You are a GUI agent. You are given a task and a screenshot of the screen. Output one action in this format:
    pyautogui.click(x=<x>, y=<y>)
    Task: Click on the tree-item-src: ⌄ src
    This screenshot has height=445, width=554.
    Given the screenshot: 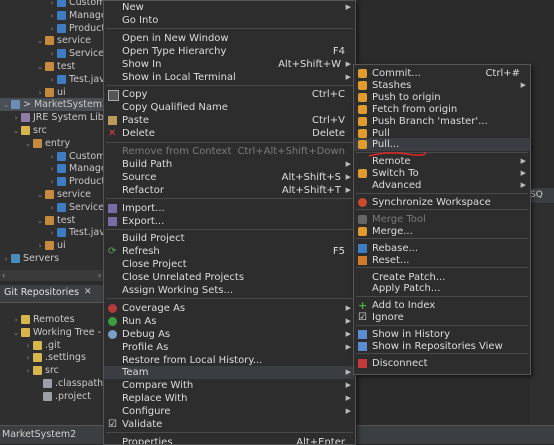 What is the action you would take?
    pyautogui.click(x=23, y=130)
    